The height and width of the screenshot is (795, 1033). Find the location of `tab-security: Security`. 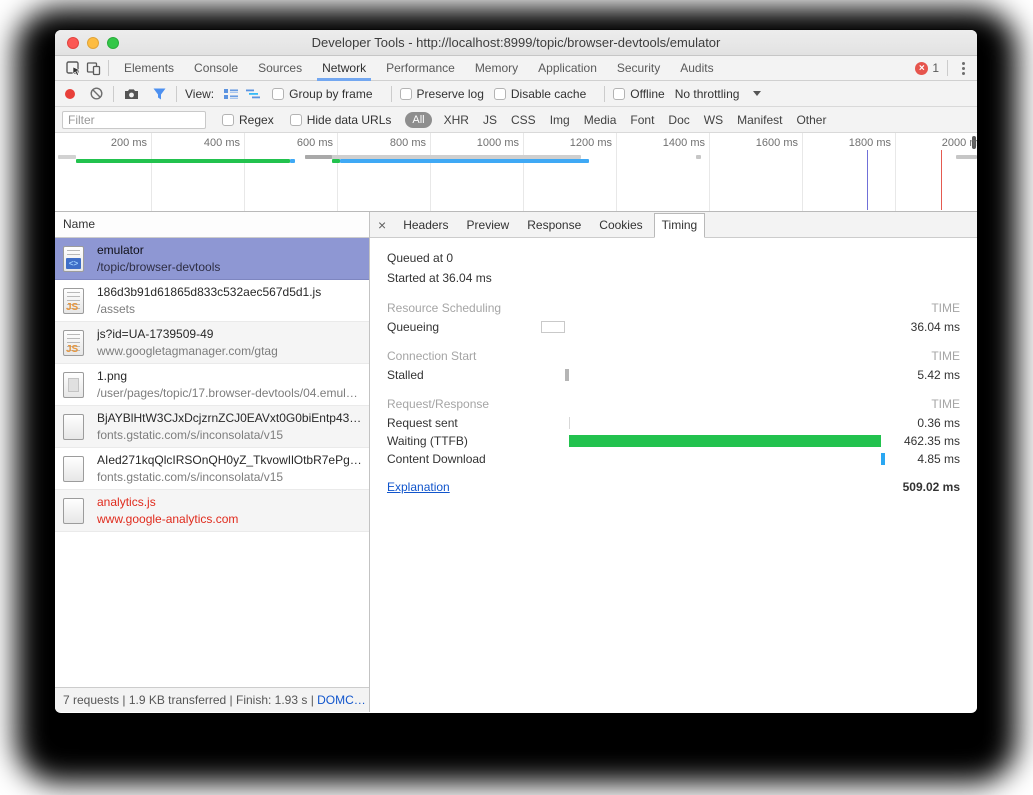

tab-security: Security is located at coordinates (638, 68).